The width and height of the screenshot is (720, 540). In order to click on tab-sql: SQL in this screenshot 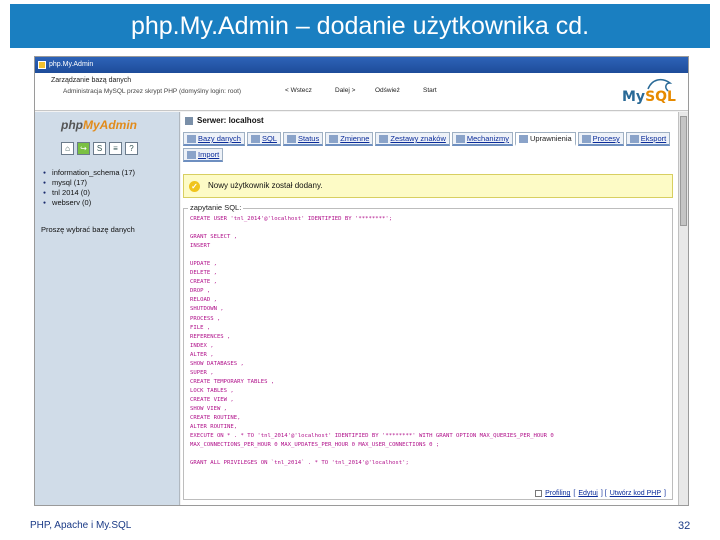, I will do `click(263, 139)`.